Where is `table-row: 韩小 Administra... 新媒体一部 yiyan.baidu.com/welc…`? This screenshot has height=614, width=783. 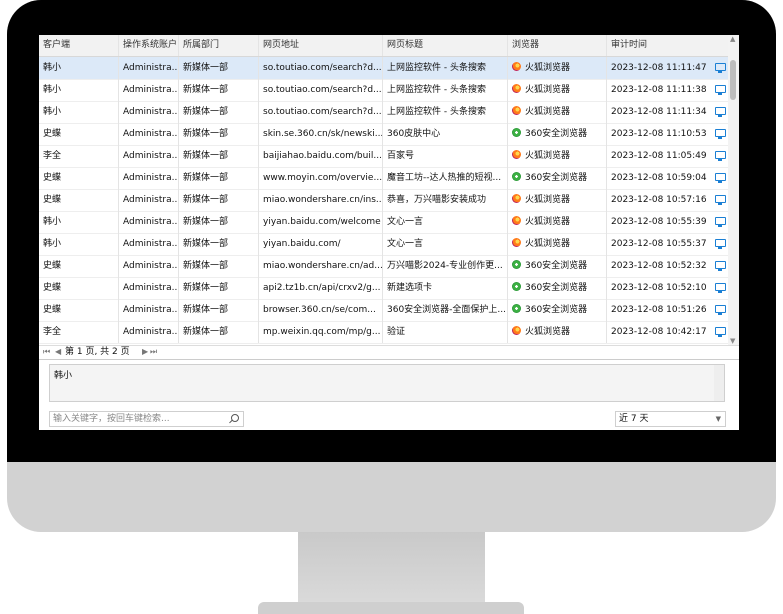 table-row: 韩小 Administra... 新媒体一部 yiyan.baidu.com/welc… is located at coordinates (383, 222).